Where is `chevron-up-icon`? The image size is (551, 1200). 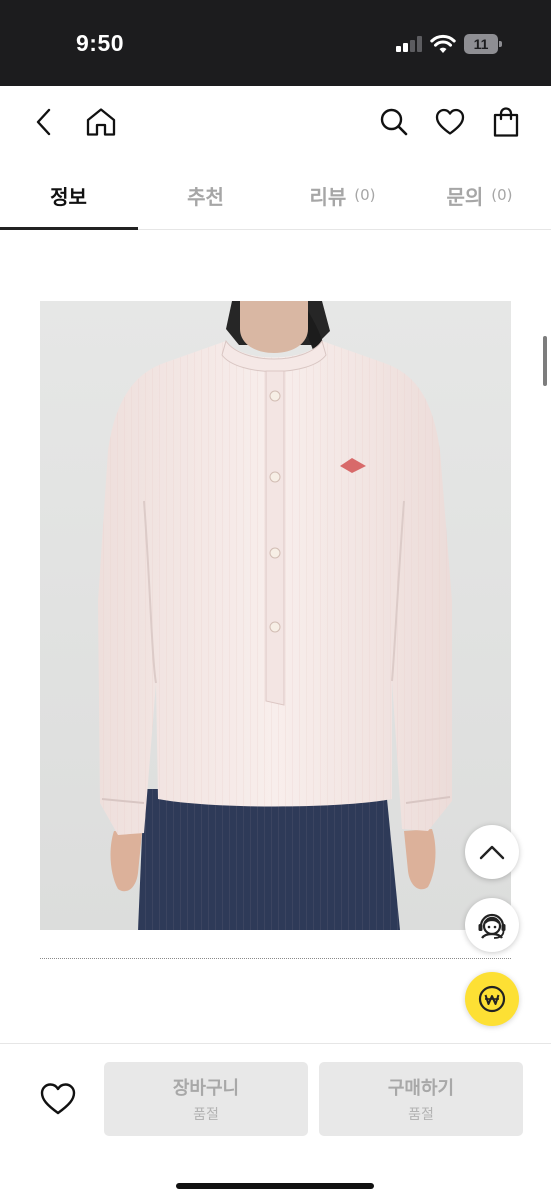 chevron-up-icon is located at coordinates (492, 852).